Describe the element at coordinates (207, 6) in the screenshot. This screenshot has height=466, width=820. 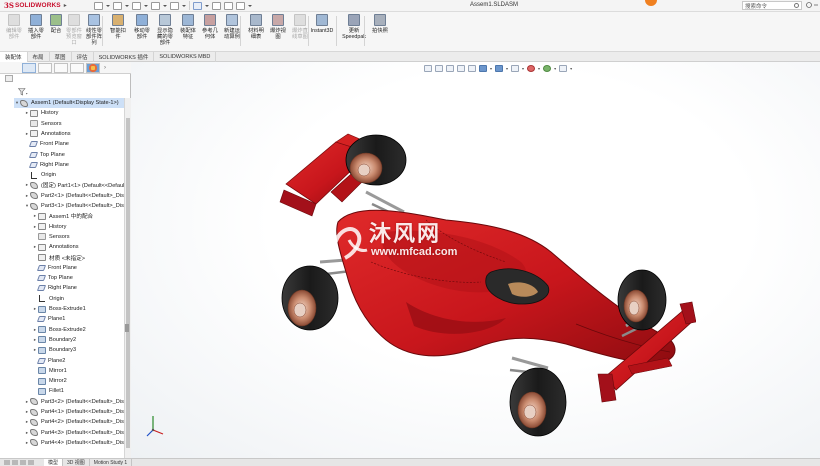
I see `select-dropdown-icon` at that location.